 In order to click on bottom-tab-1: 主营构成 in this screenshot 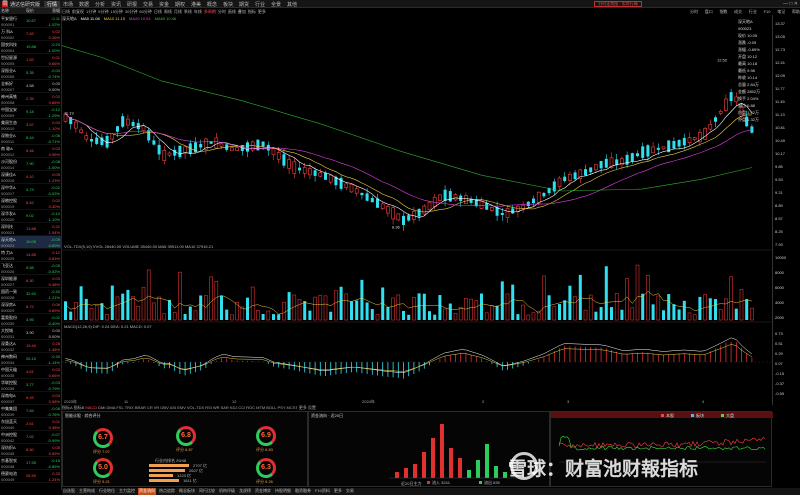, I will do `click(87, 491)`.